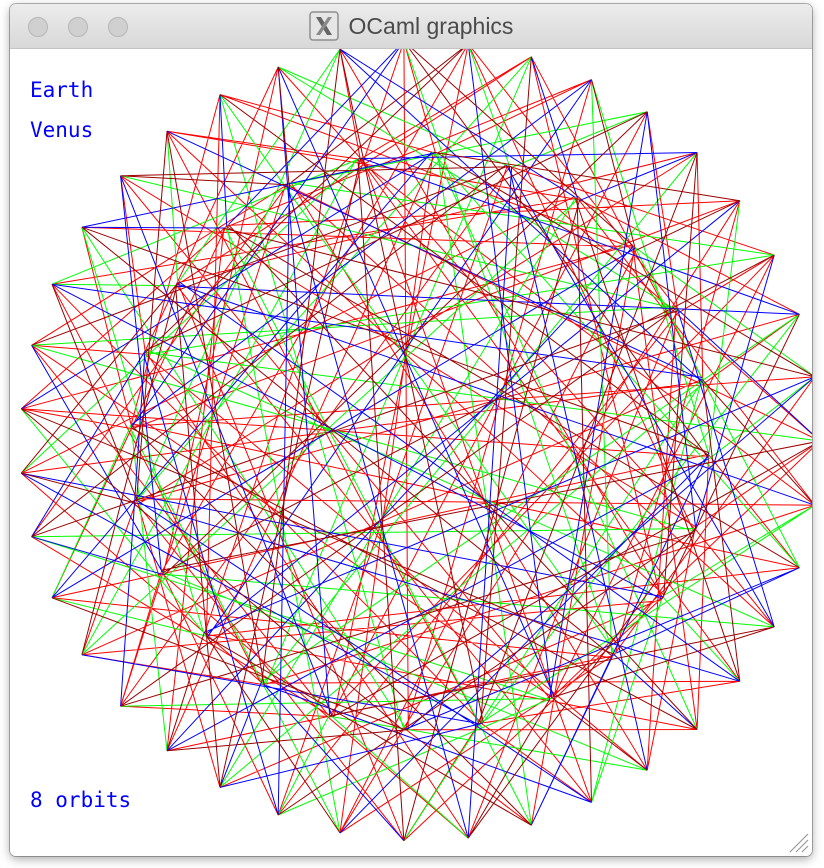  I want to click on title-bar: OCaml graphics, so click(411, 26).